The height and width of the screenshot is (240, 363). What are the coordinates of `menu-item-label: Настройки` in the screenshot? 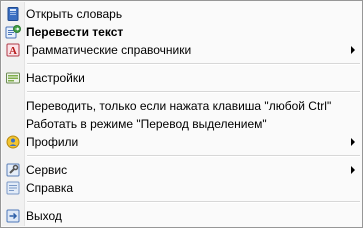 It's located at (55, 78).